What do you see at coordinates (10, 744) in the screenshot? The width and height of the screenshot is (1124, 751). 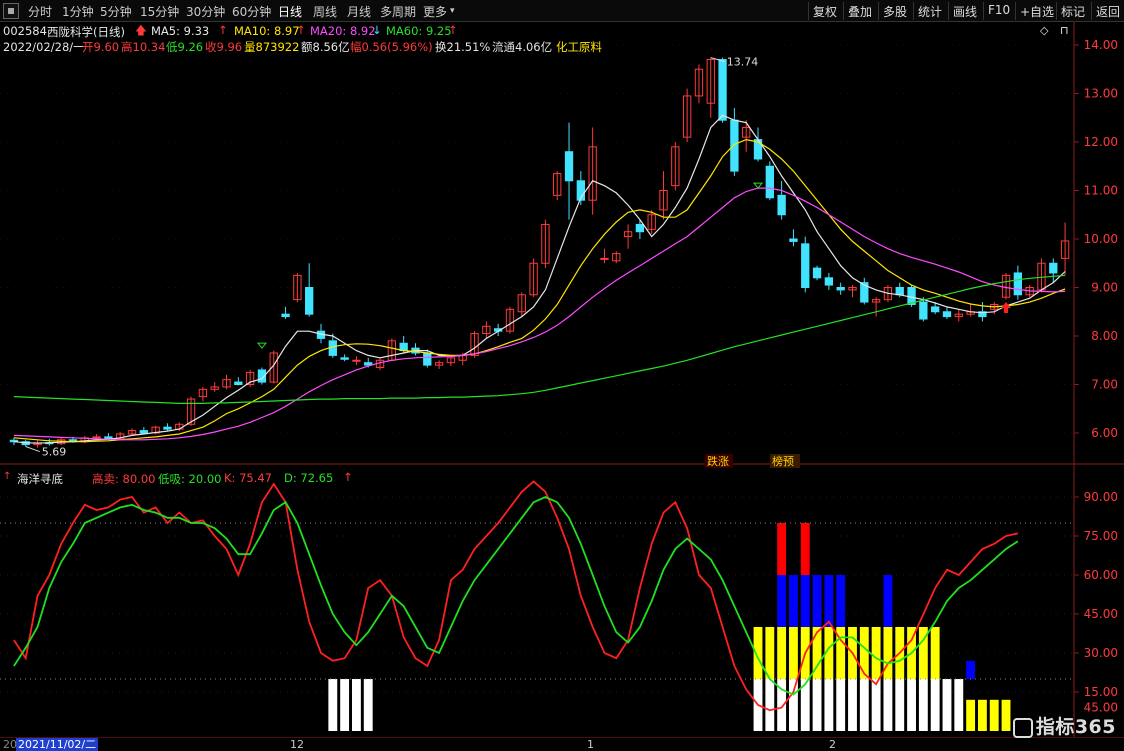 I see `x-tick-start: 20` at bounding box center [10, 744].